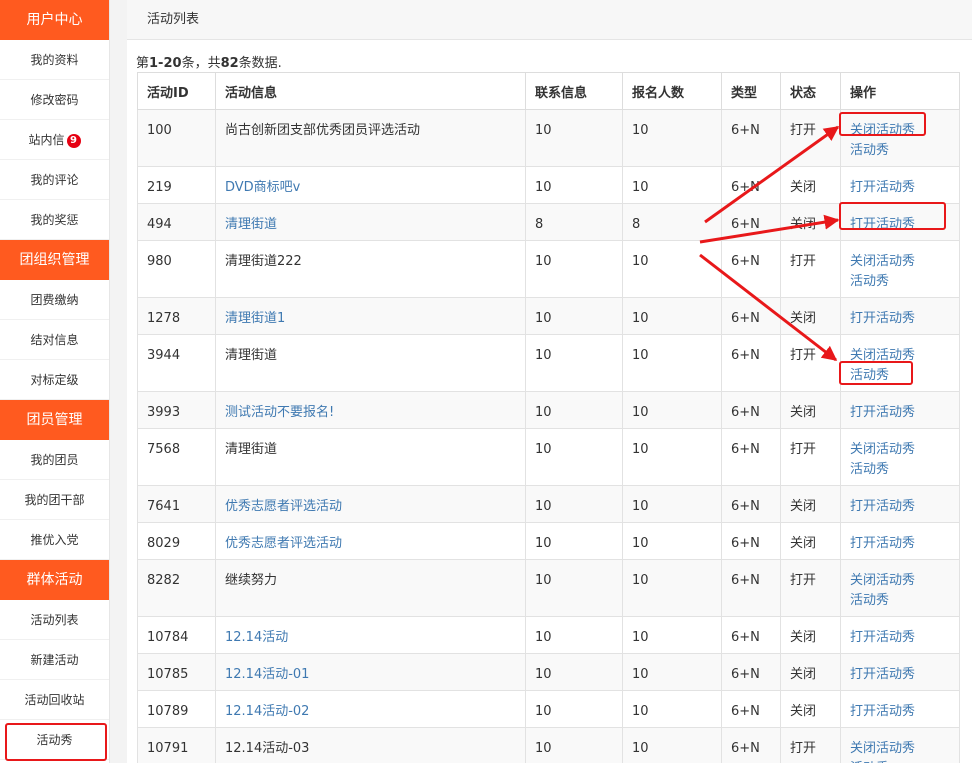 This screenshot has width=972, height=763. Describe the element at coordinates (176, 410) in the screenshot. I see `cell-activity-id: 3993` at that location.